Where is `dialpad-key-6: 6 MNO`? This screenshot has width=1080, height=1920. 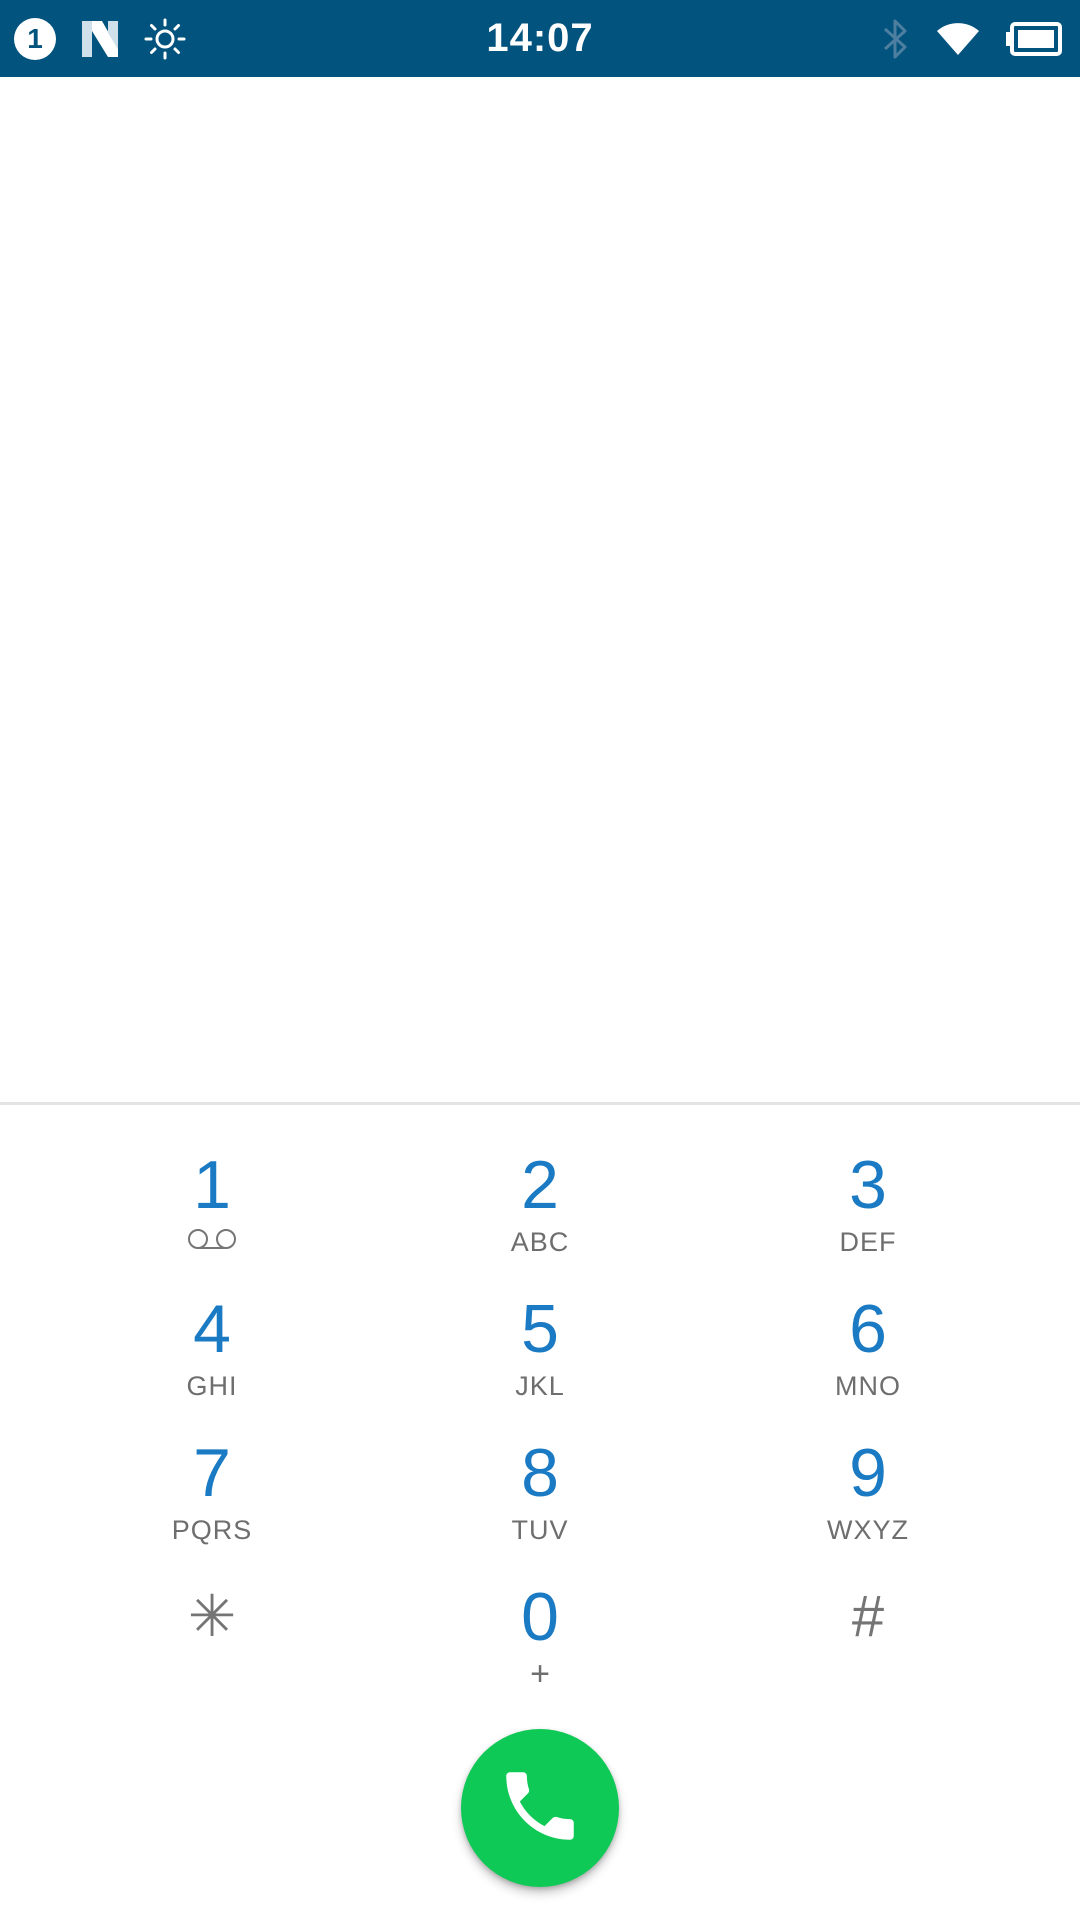
dialpad-key-6: 6 MNO is located at coordinates (868, 1359).